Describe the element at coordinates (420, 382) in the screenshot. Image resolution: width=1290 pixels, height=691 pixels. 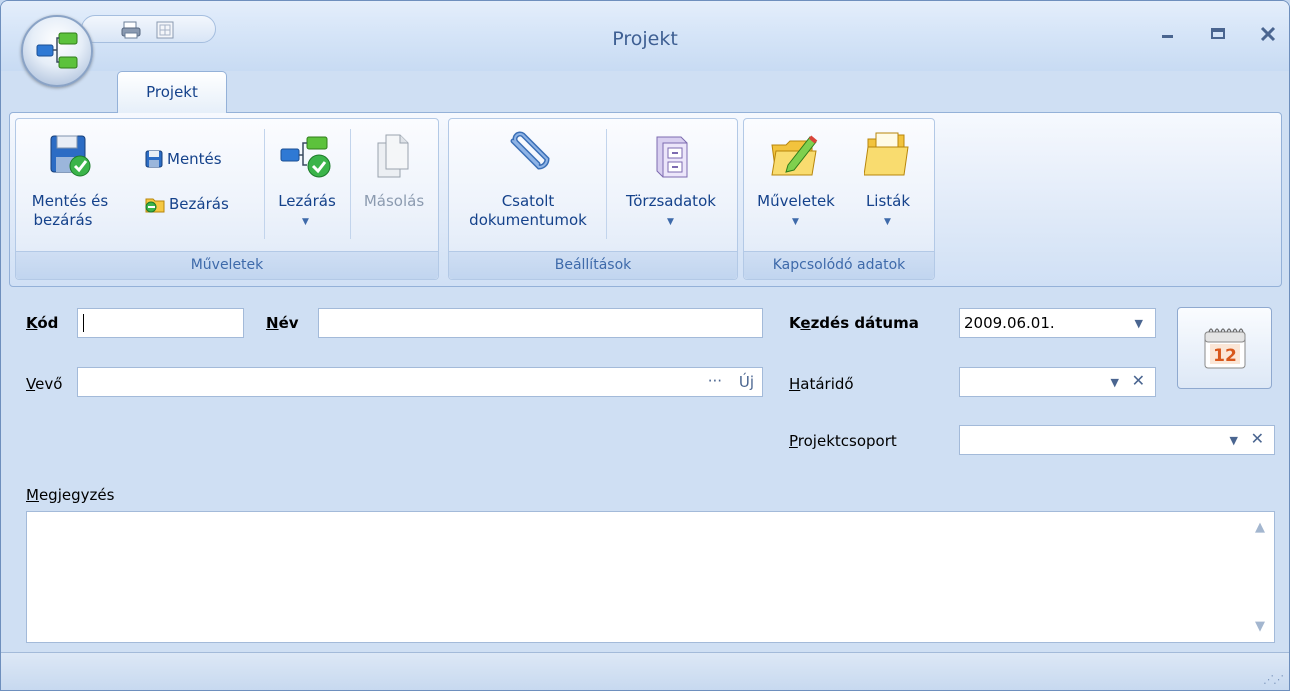
I see `vevo-input: ··· Új` at that location.